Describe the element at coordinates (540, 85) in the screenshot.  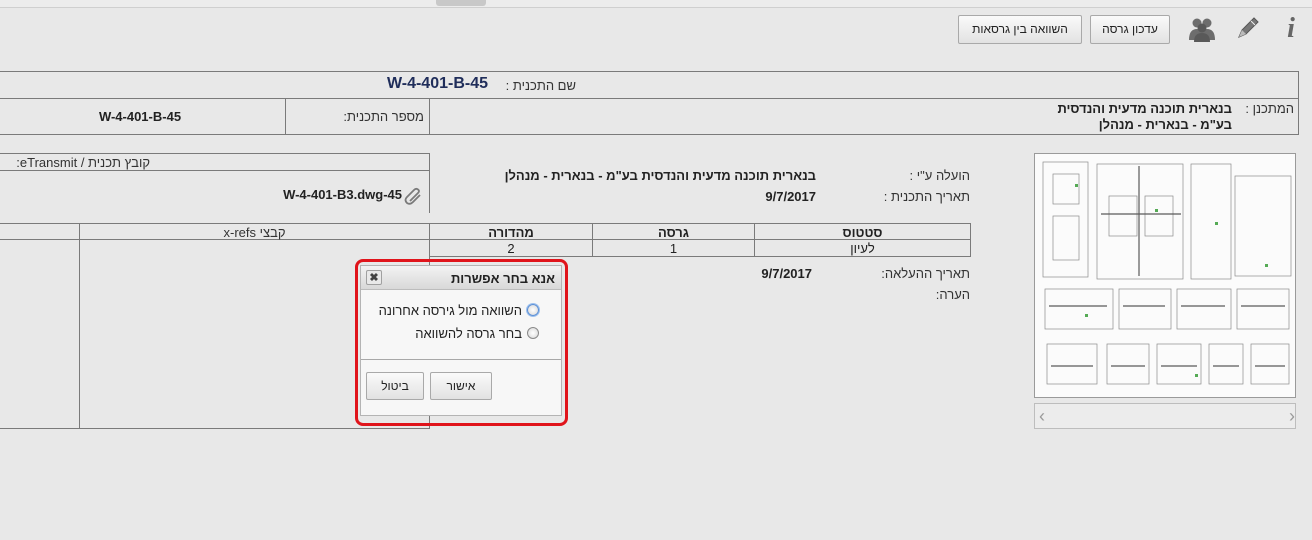
I see `plan-name-label: שם התכנית :` at that location.